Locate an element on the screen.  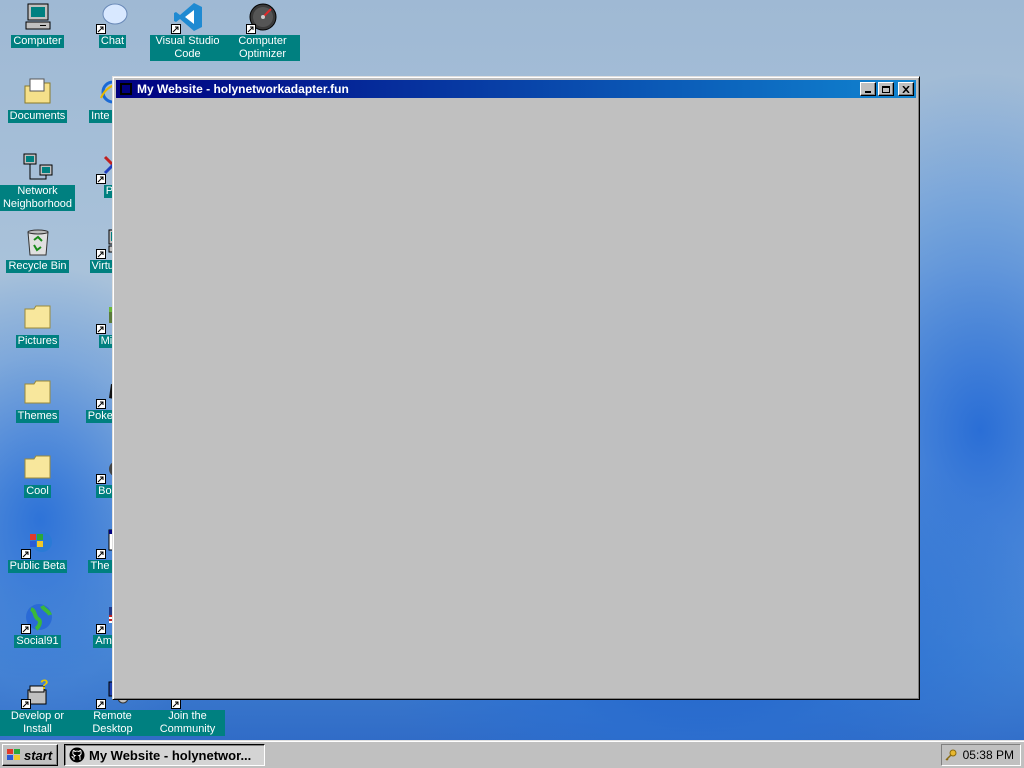
desktop-icon-computer-optimizer: Computer Optimizer is located at coordinates (262, 30).